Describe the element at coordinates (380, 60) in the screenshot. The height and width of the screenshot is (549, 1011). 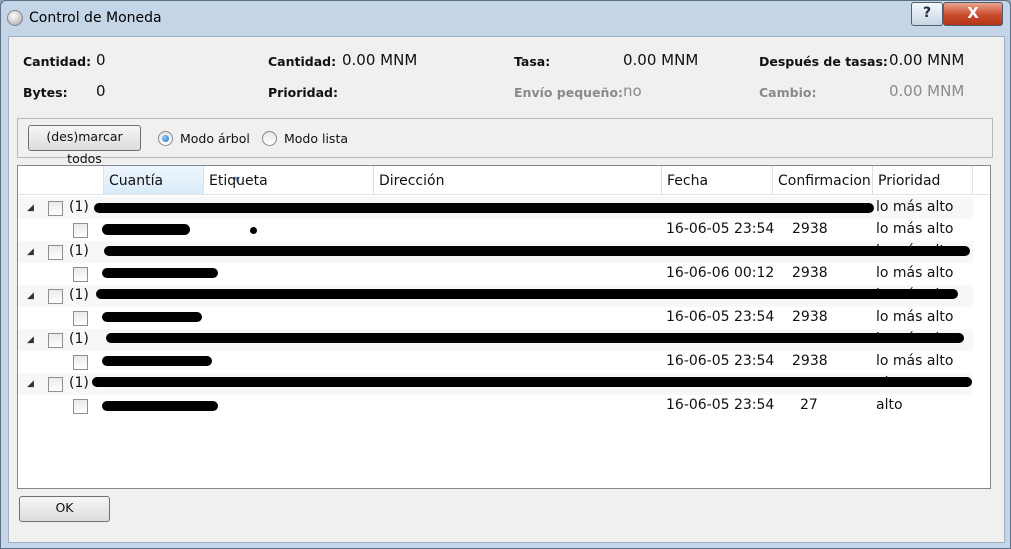
I see `amount-value: 0.00 MNM` at that location.